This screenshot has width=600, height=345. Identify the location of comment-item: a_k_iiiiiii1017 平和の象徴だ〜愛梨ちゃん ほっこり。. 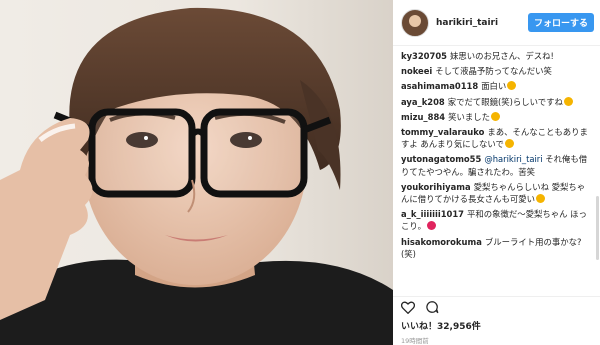
(496, 220).